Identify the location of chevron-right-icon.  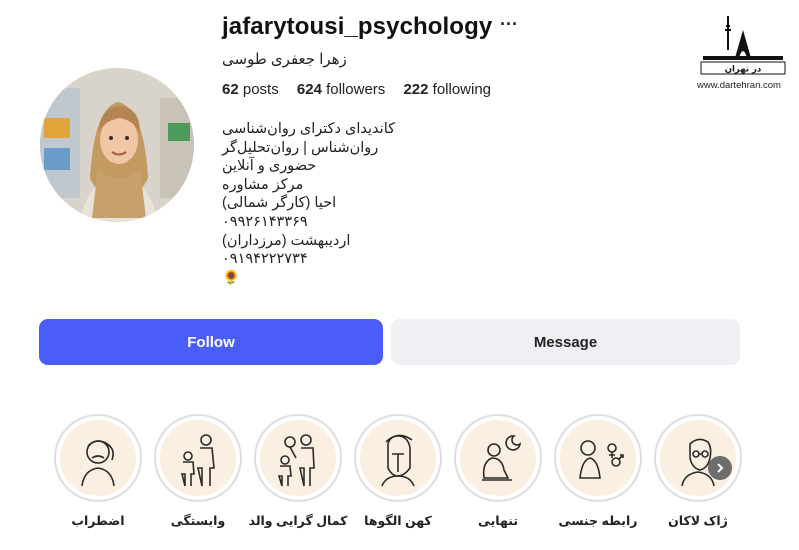
(720, 468).